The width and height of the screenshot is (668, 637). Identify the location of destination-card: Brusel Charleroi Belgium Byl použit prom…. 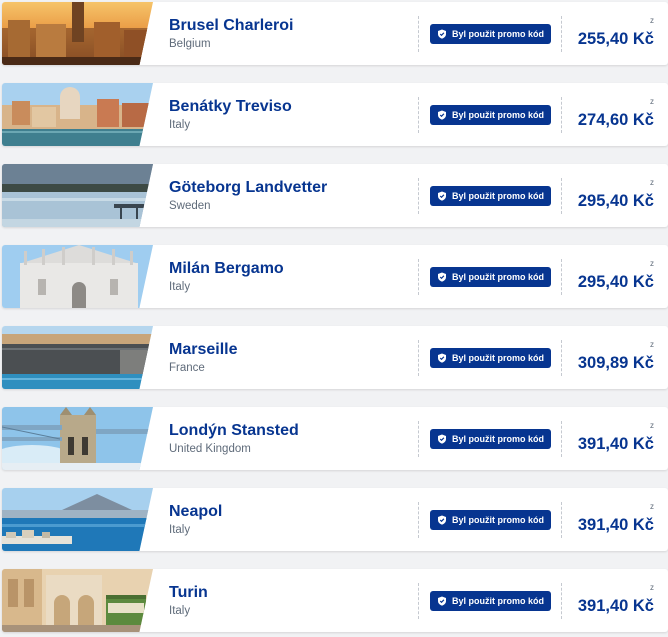
(335, 33).